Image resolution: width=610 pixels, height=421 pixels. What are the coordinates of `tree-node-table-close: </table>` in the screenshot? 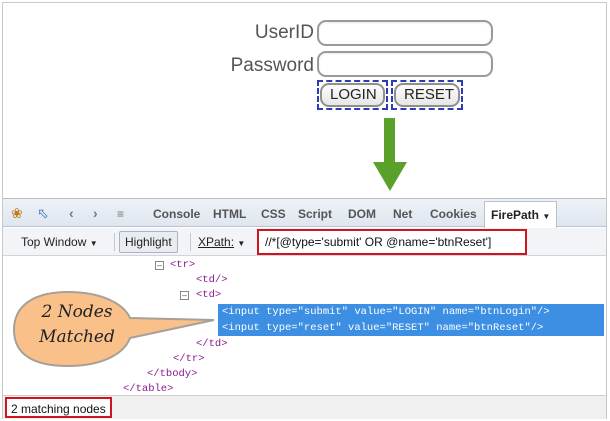 It's located at (148, 387).